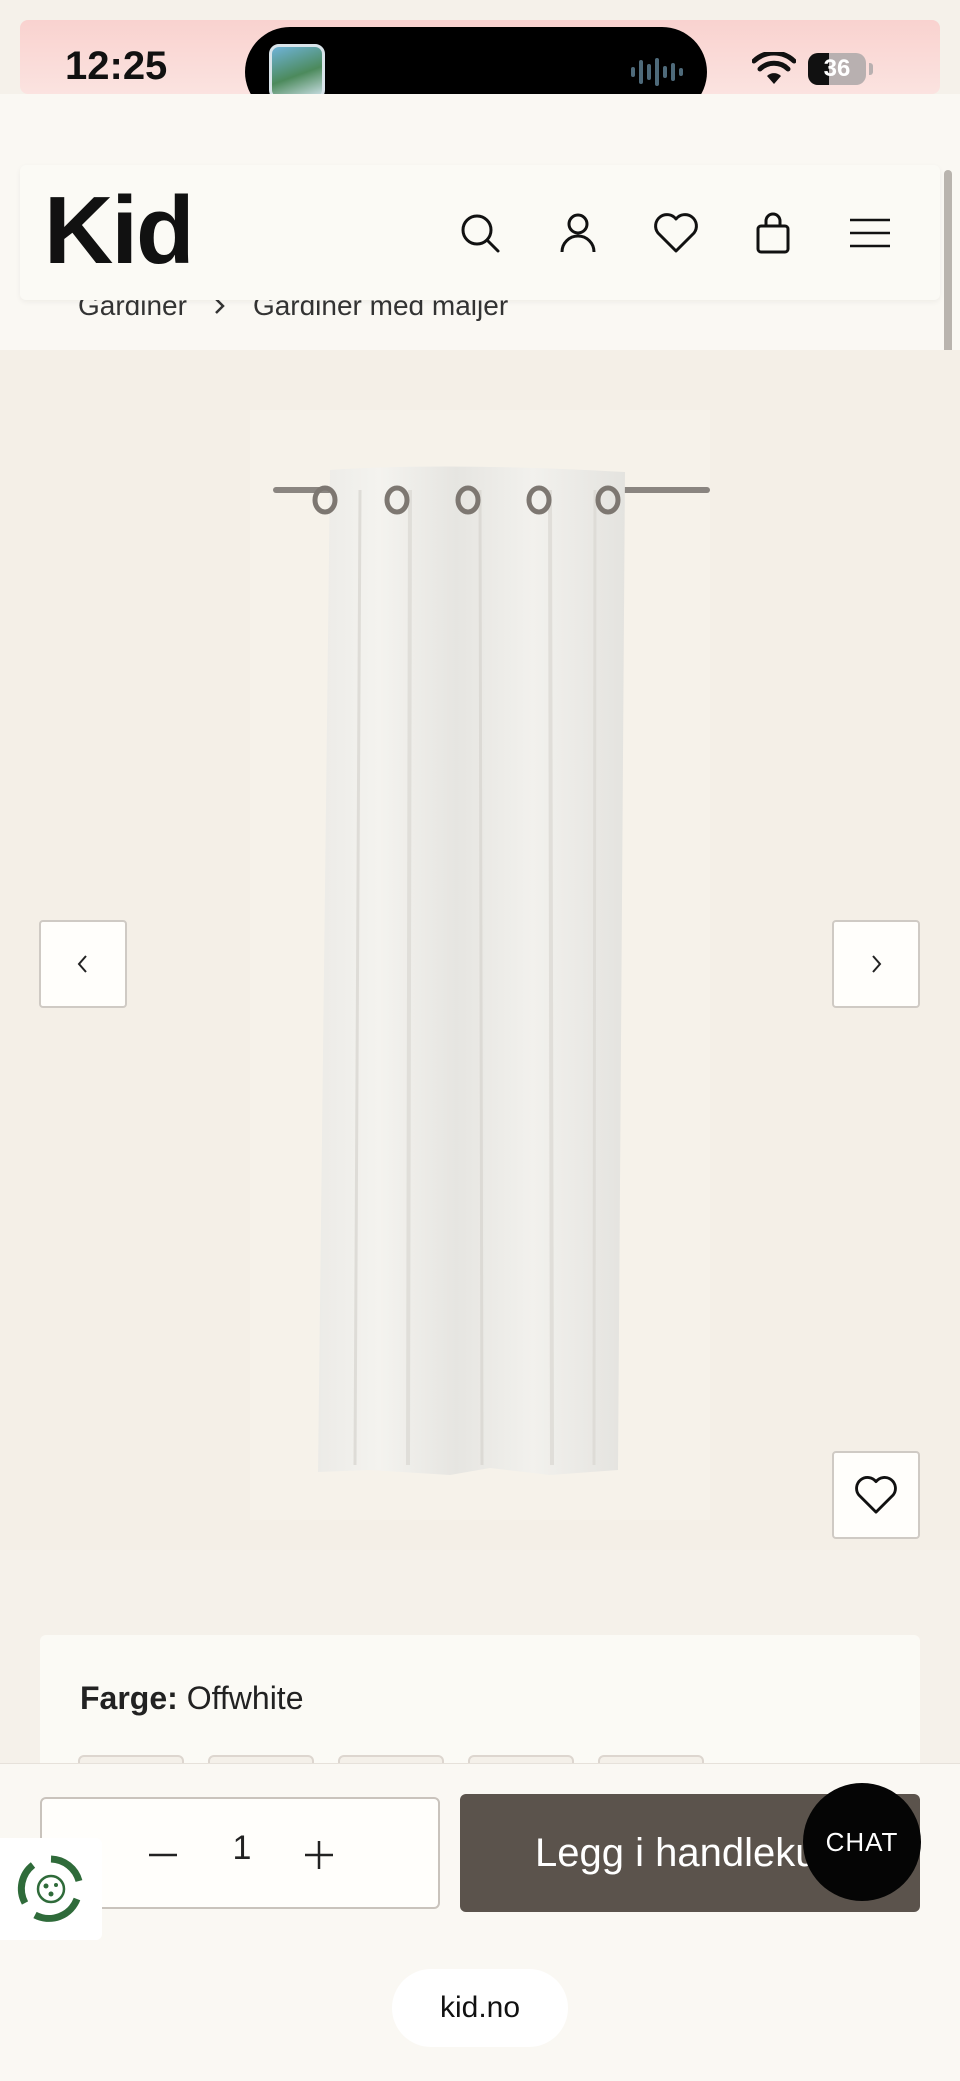 The image size is (960, 2081). I want to click on minus-icon, so click(163, 1855).